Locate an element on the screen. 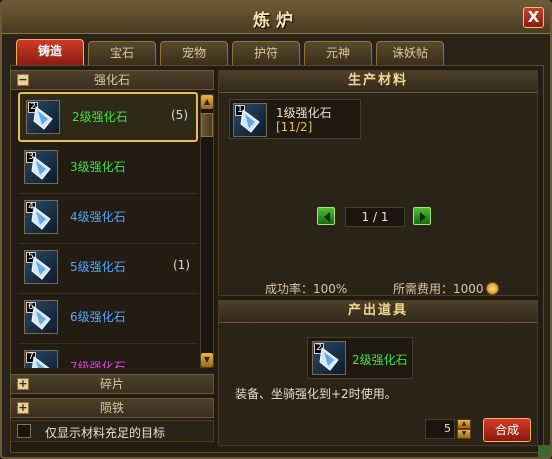  list-item: 2 2级强化石 (5) is located at coordinates (108, 117).